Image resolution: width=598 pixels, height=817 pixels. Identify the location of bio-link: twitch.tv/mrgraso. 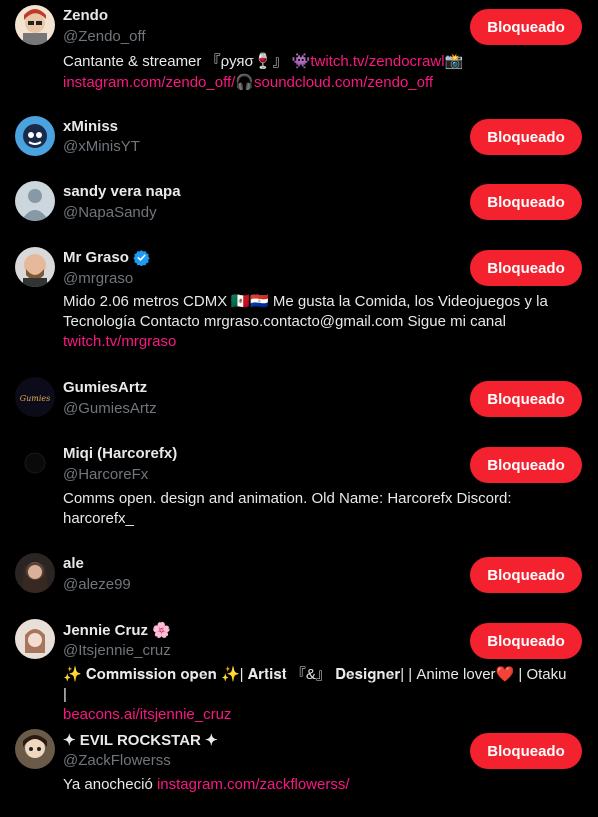
(119, 341).